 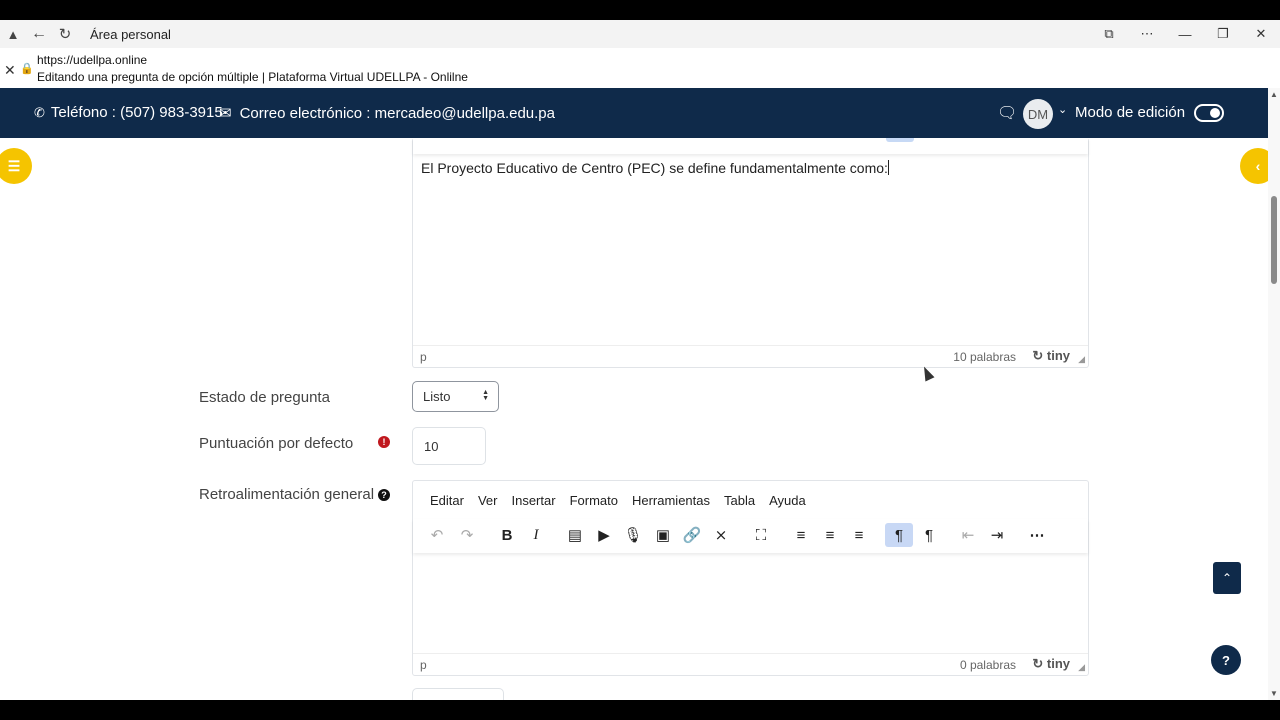 I want to click on select-arrows-icon: ▲ ▼, so click(x=485, y=395).